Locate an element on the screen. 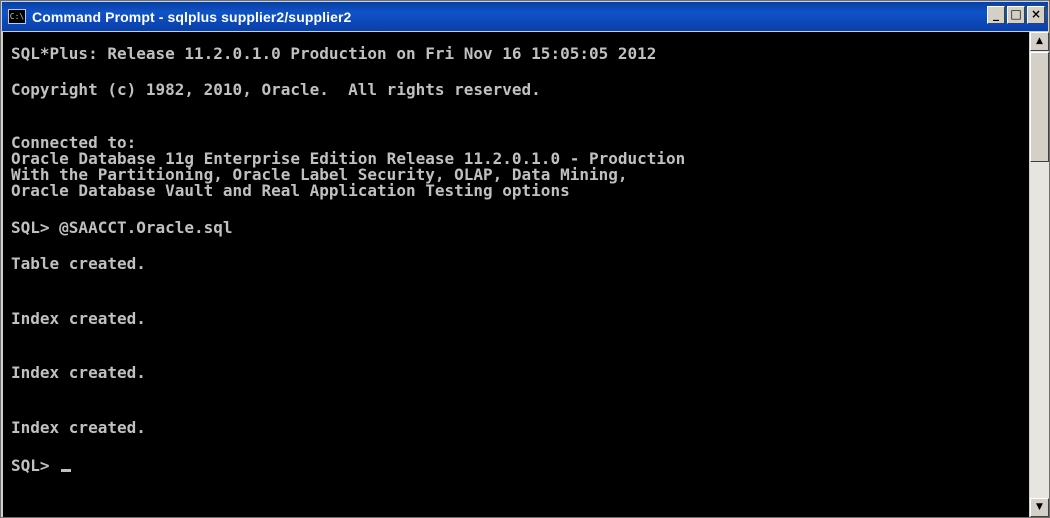 The width and height of the screenshot is (1050, 518). maximize-button: □ is located at coordinates (1016, 15).